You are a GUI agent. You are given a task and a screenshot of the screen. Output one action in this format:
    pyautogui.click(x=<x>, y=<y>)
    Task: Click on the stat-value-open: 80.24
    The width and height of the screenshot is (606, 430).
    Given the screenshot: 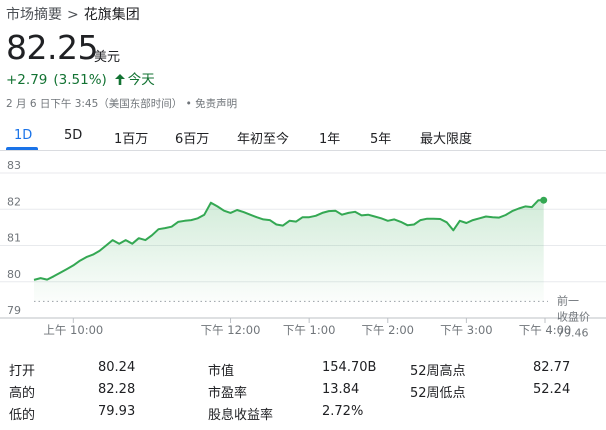 What is the action you would take?
    pyautogui.click(x=117, y=367)
    